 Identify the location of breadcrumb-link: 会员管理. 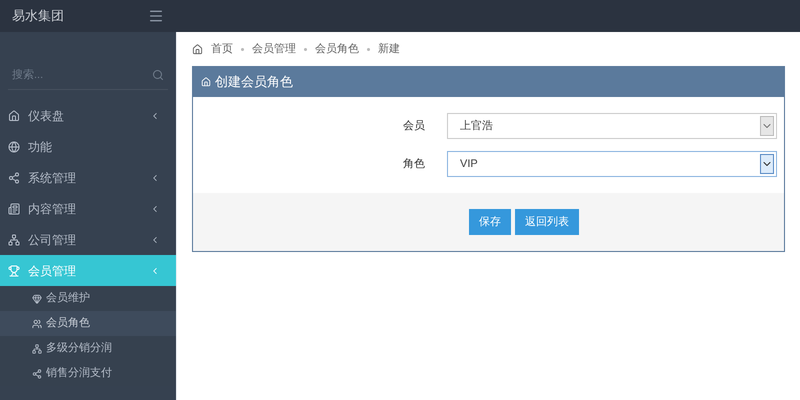
(274, 49).